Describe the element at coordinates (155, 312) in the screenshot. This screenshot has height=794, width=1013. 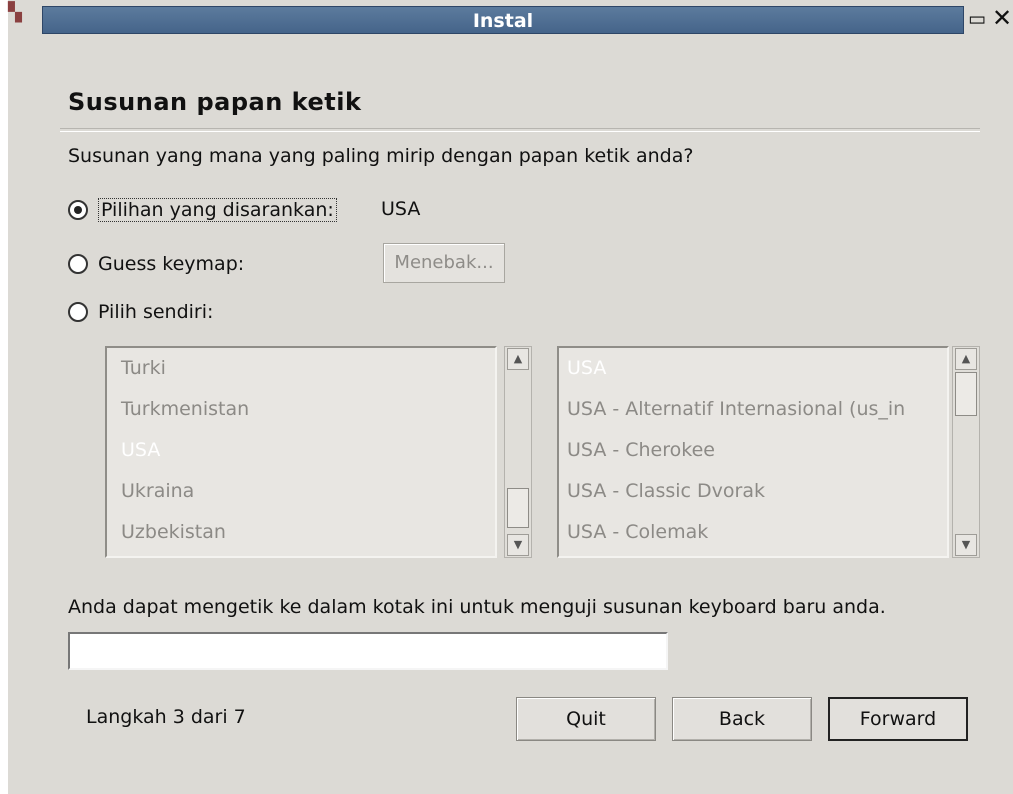
I see `manual-label: Pilih sendiri:` at that location.